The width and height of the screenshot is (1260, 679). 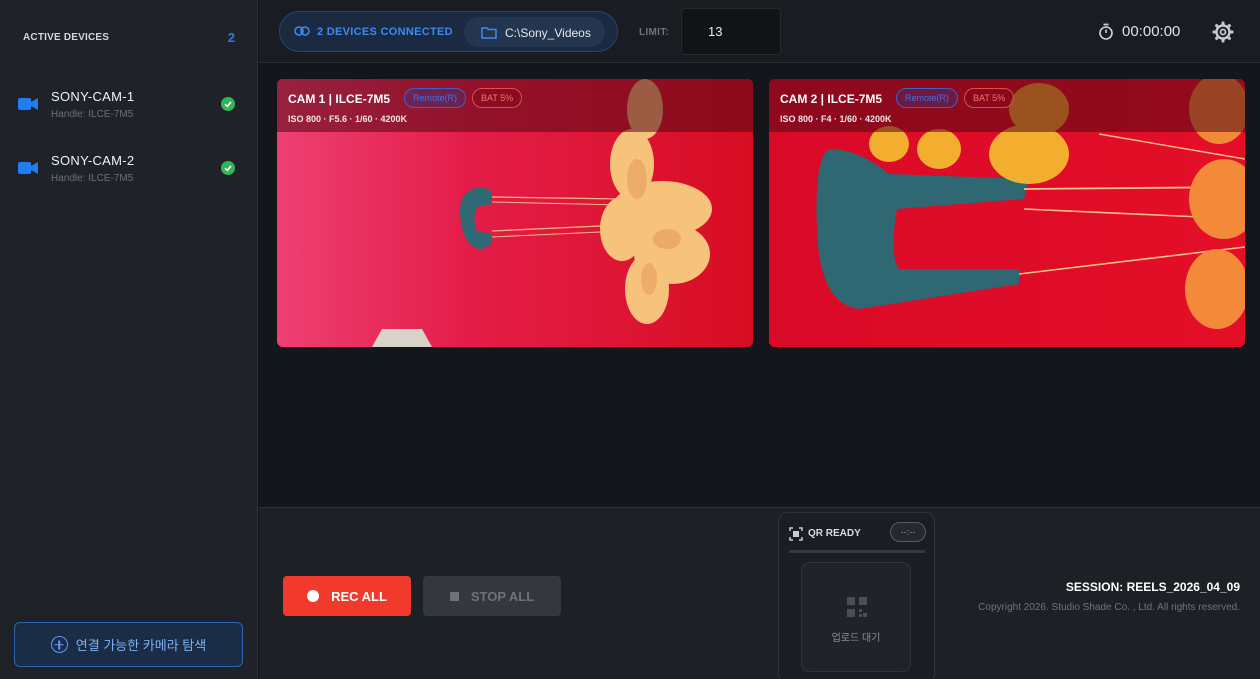 I want to click on camera-2-settings: ISO 800 · F4 · 1/60 · 4200K, so click(x=836, y=119).